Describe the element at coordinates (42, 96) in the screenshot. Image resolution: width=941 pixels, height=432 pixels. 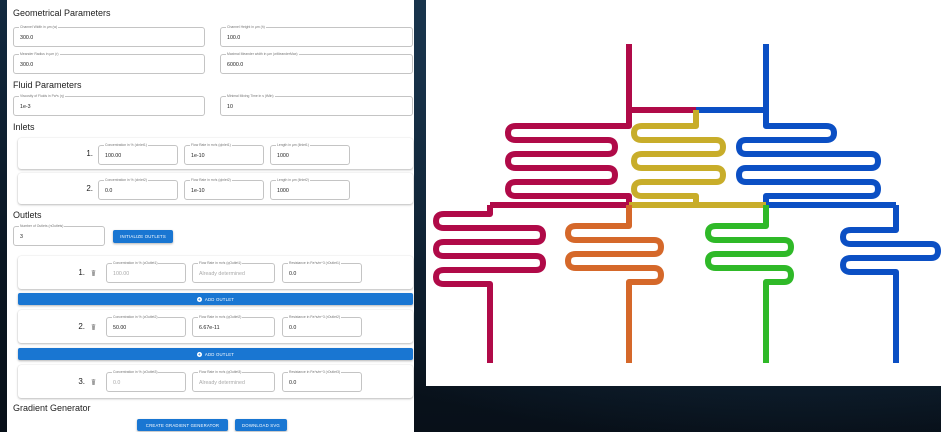
I see `viscosity-label: Viscosity of Fluids in Pa*s (η)` at that location.